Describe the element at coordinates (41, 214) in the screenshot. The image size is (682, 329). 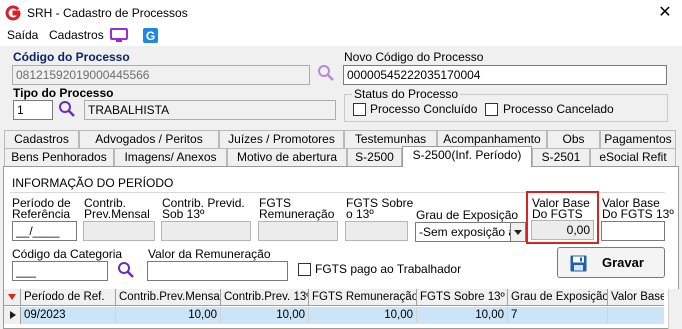
I see `periodo-label-2: Referência` at that location.